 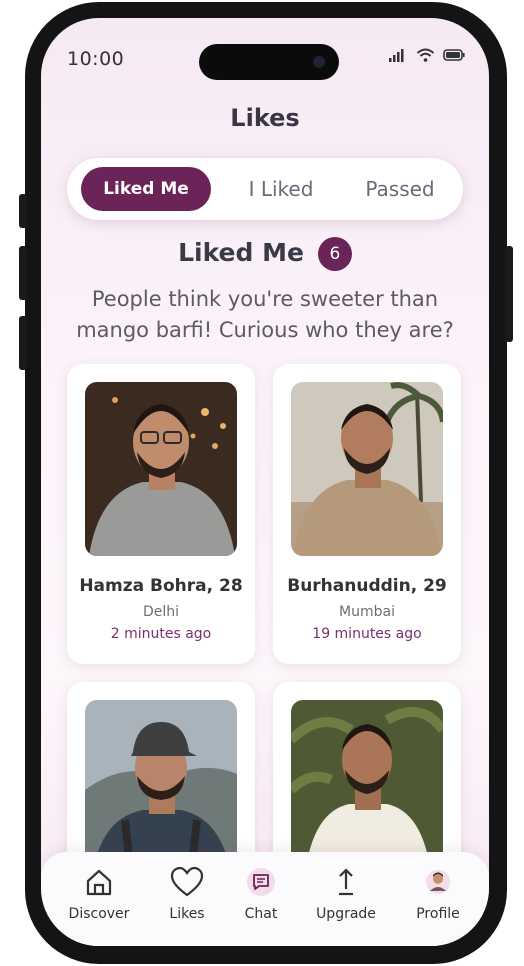 I want to click on volume-down-button, so click(x=23, y=343).